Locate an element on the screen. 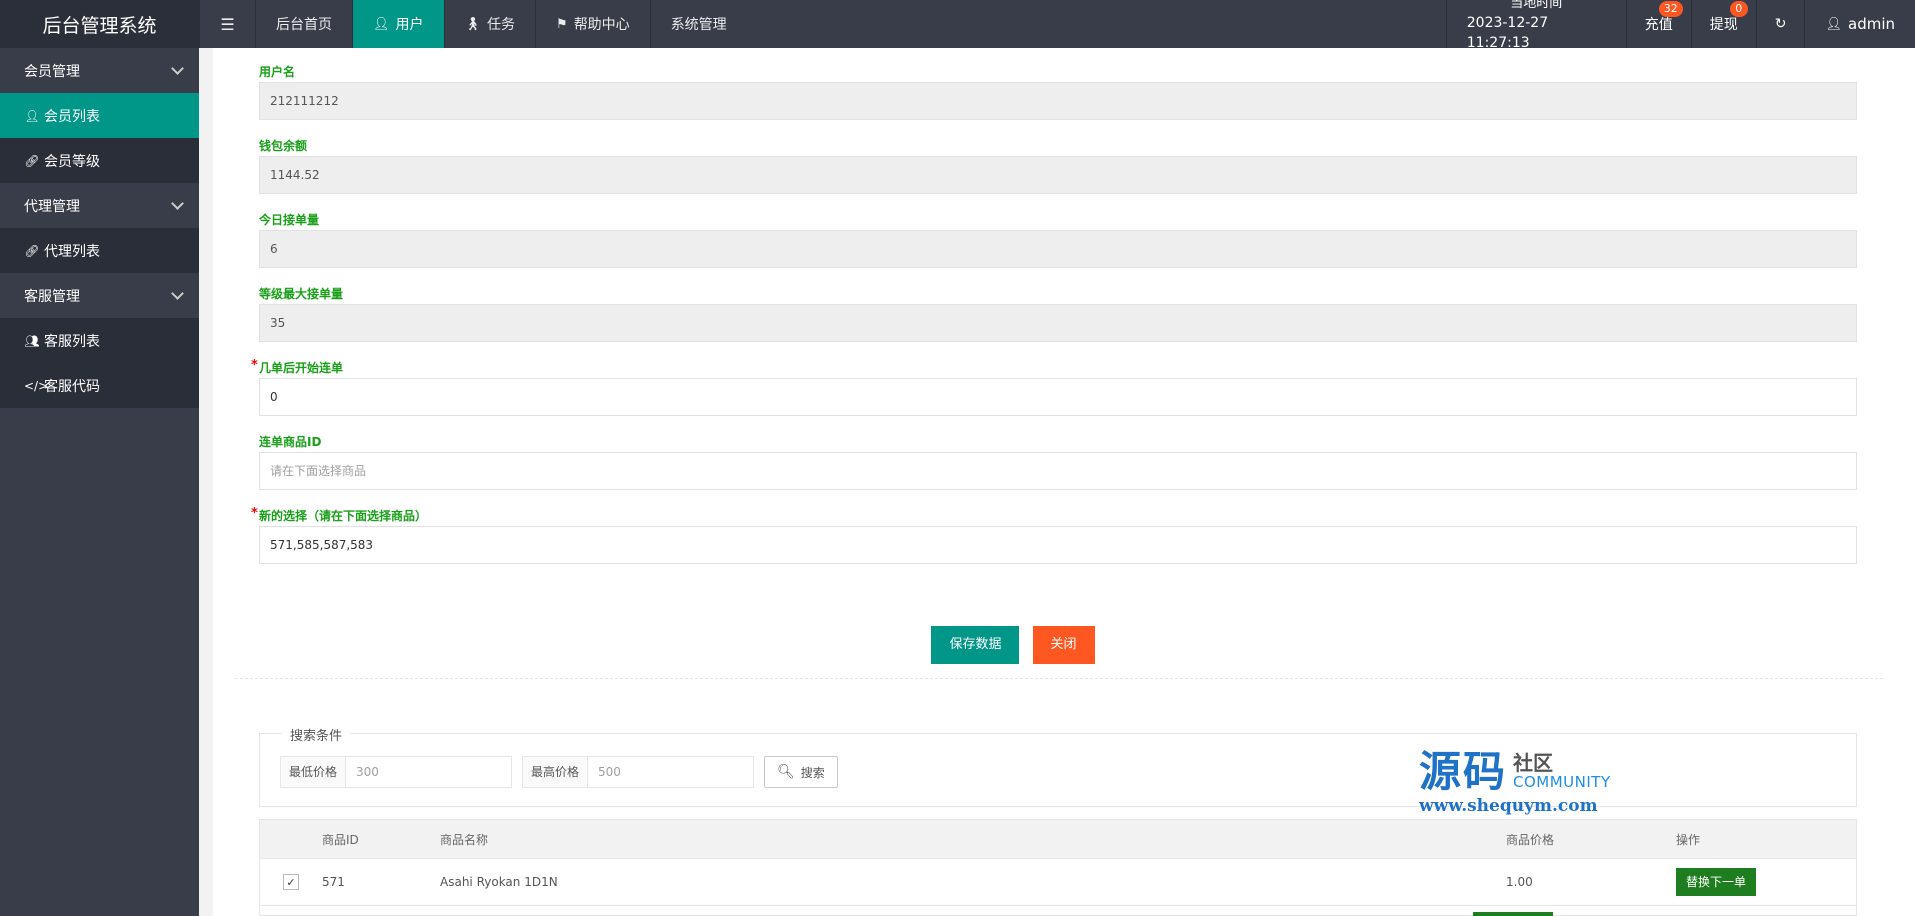 The width and height of the screenshot is (1915, 916). walk-icon: 🚶︎ is located at coordinates (473, 24).